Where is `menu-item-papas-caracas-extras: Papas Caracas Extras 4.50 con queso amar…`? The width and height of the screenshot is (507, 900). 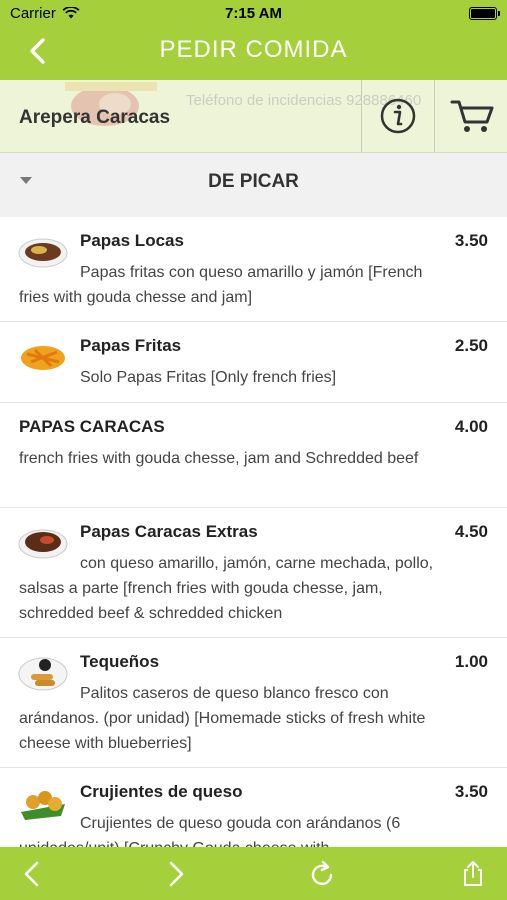 menu-item-papas-caracas-extras: Papas Caracas Extras 4.50 con queso amar… is located at coordinates (253, 573).